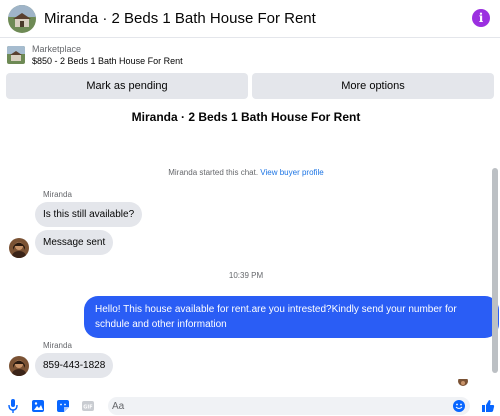 The width and height of the screenshot is (500, 416). I want to click on incoming-message: Message sent, so click(74, 242).